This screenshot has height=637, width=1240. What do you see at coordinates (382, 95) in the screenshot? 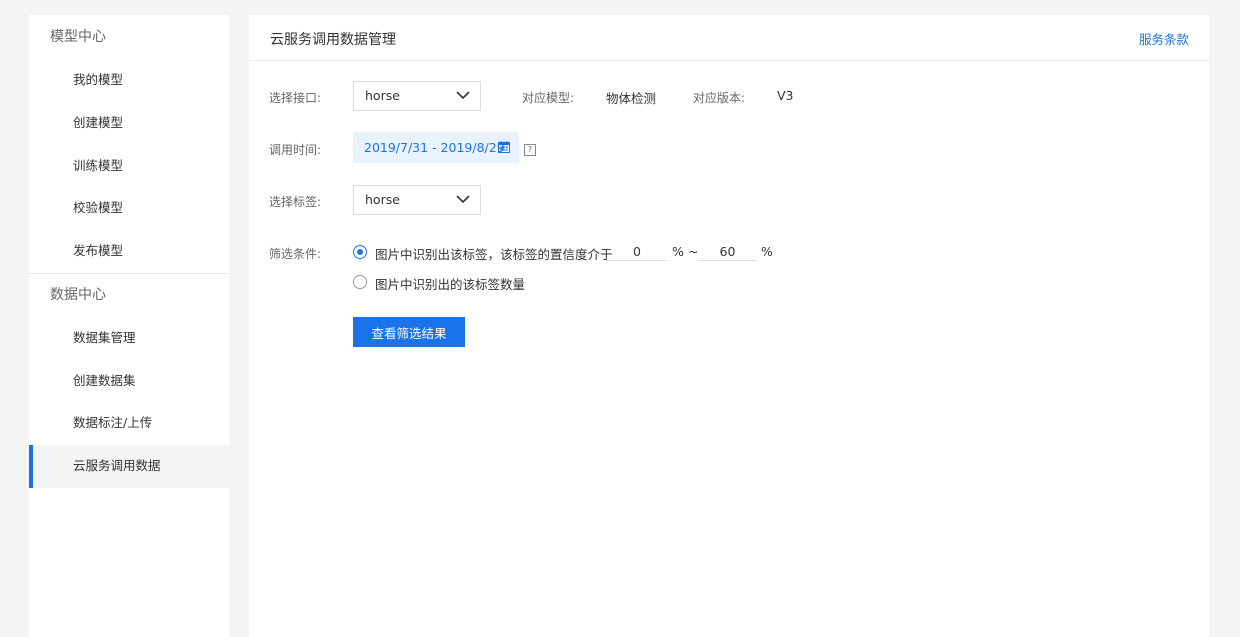
I see `interface-select-value: horse` at bounding box center [382, 95].